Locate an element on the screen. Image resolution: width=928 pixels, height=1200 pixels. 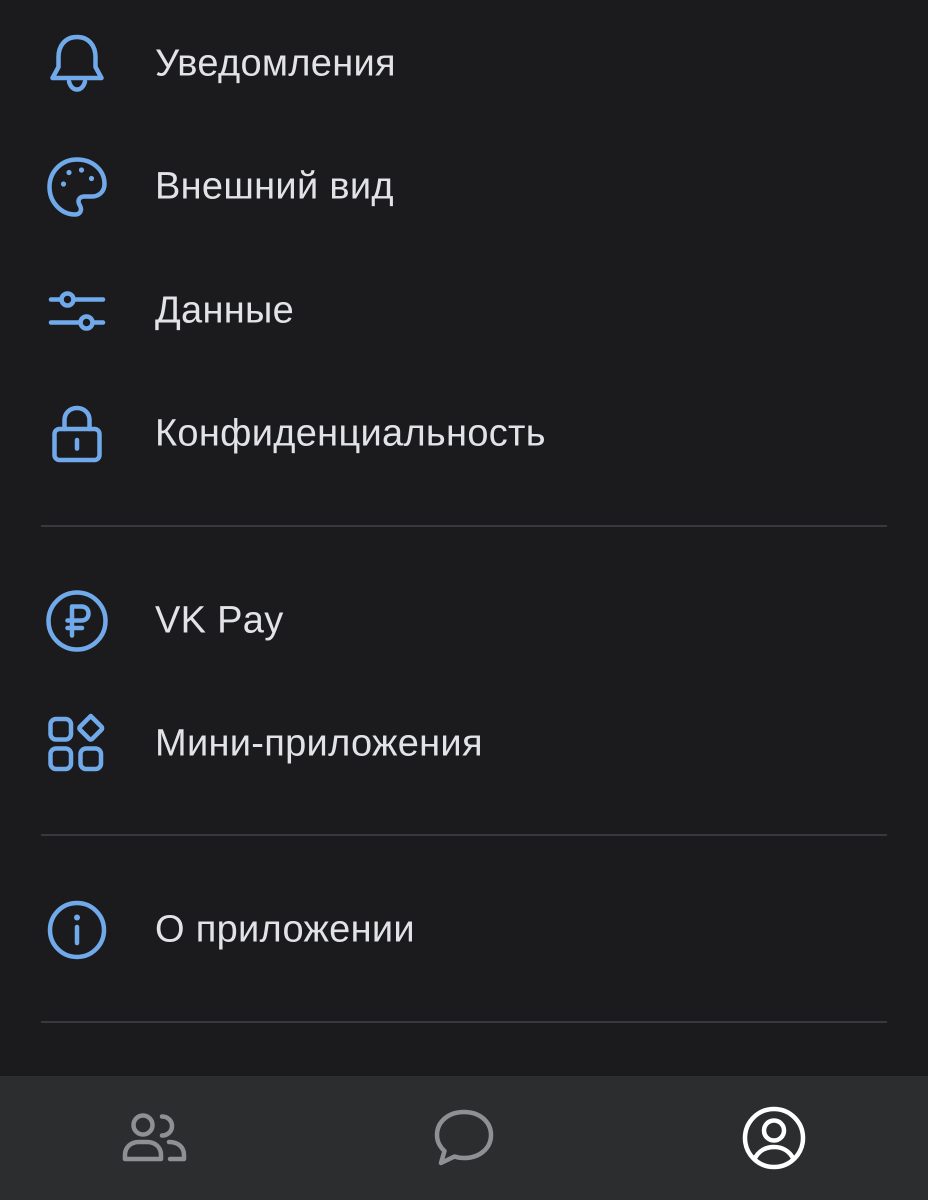
bottom-tab-bar is located at coordinates (464, 1138).